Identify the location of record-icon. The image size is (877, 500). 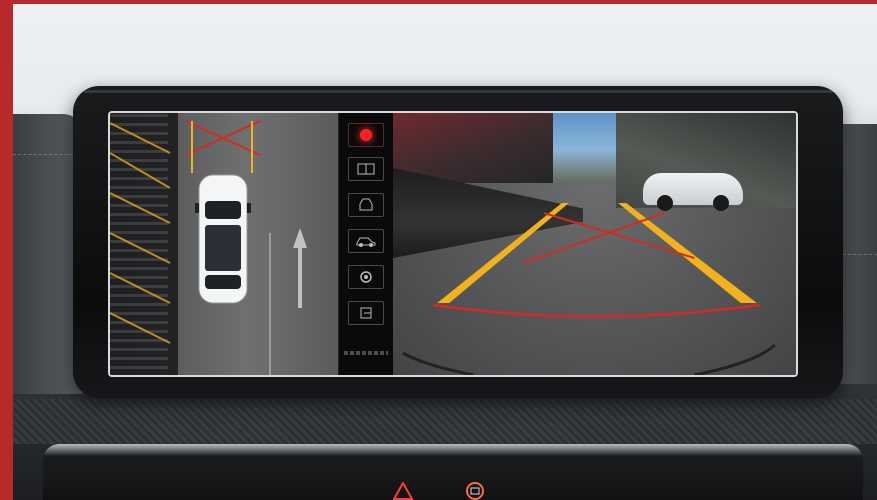
(366, 135).